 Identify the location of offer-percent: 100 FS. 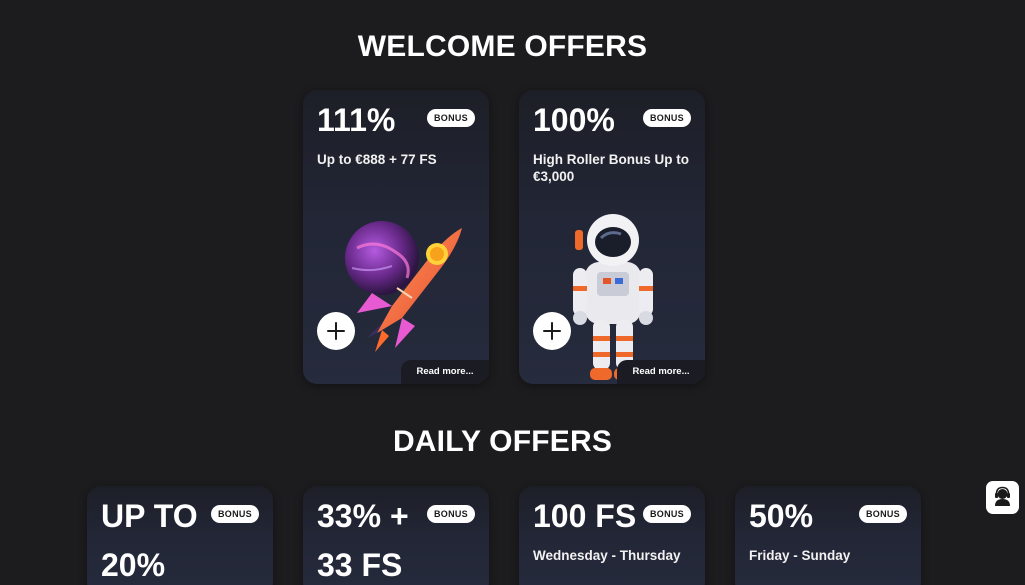
(585, 516).